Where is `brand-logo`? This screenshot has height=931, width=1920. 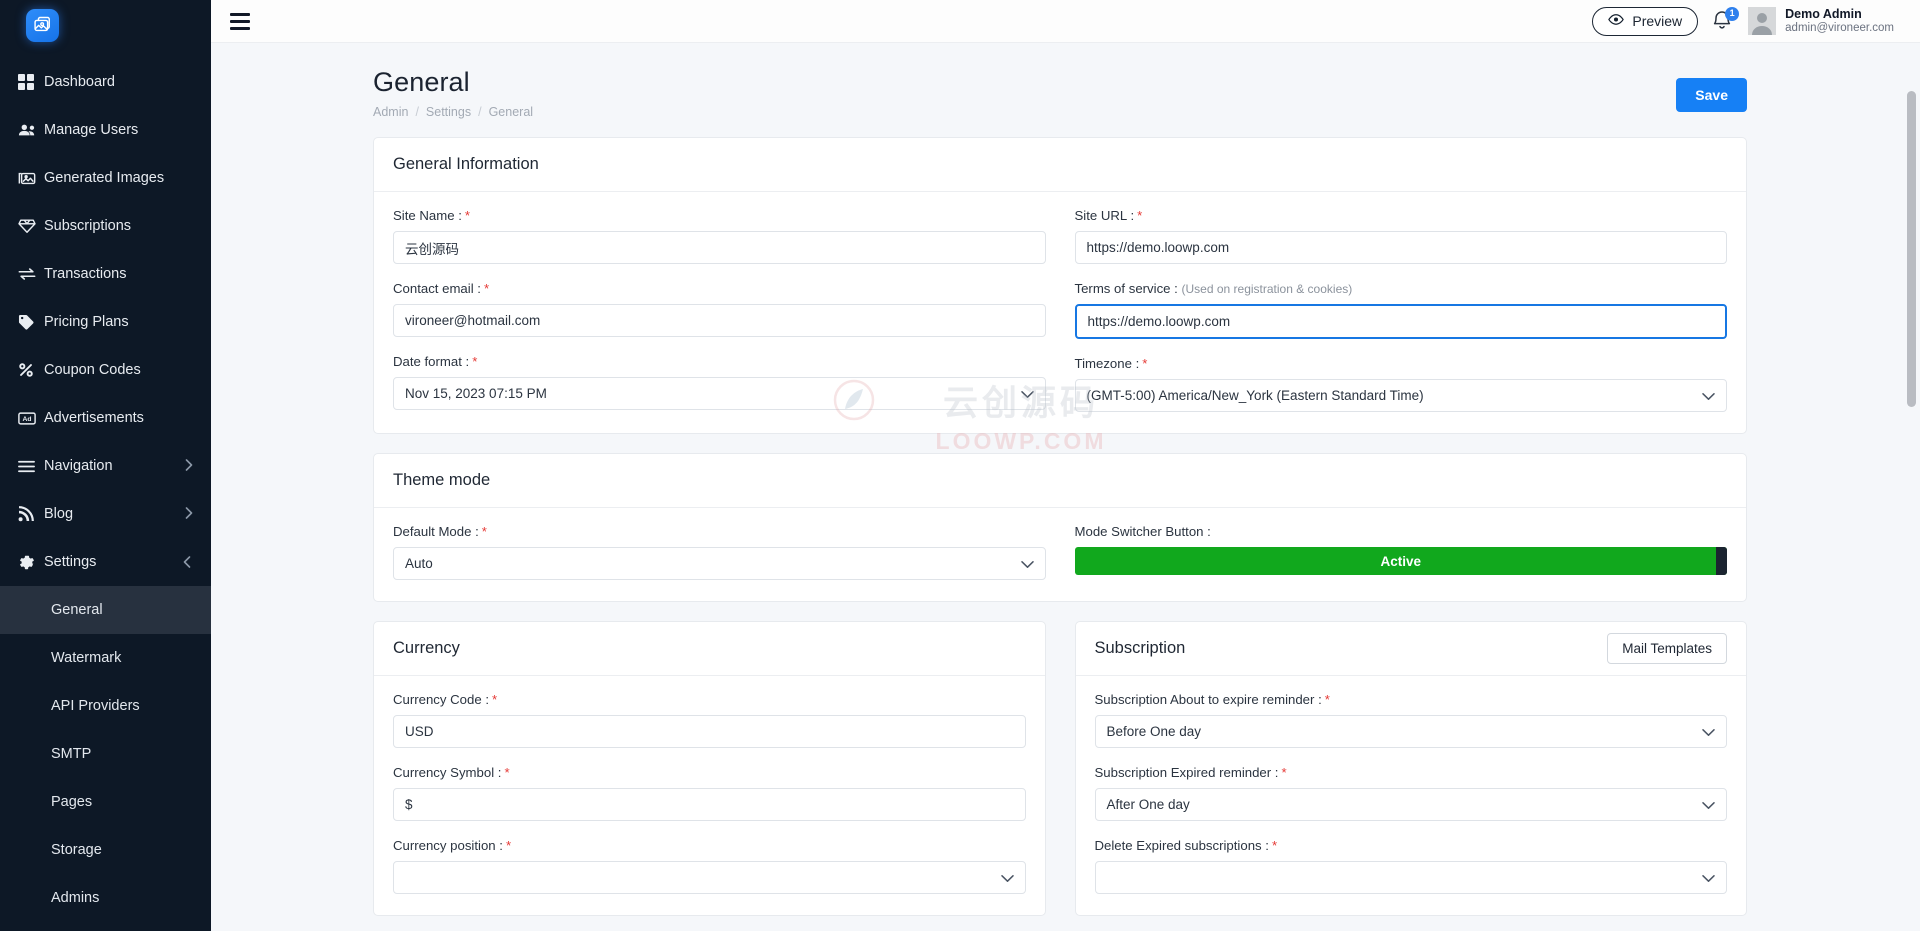 brand-logo is located at coordinates (105, 25).